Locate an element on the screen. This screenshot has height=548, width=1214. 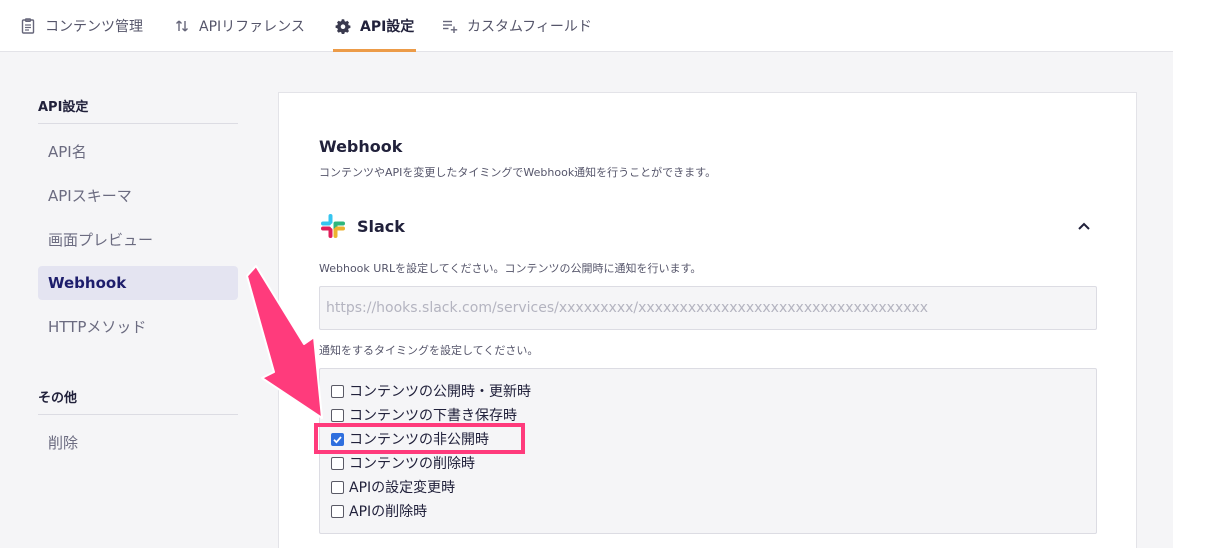
checkbox-api-settings-change: APIの設定変更時 is located at coordinates (393, 487).